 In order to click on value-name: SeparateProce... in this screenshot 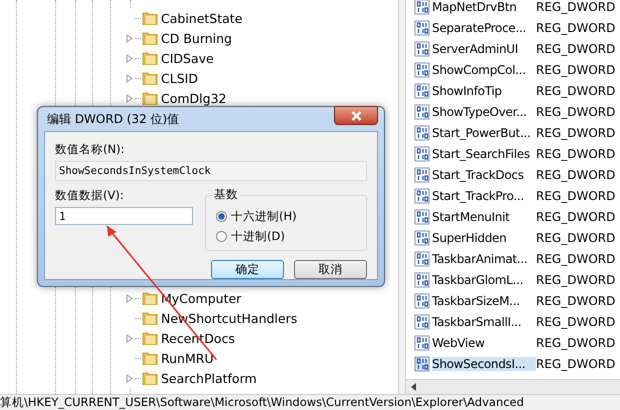, I will do `click(480, 27)`.